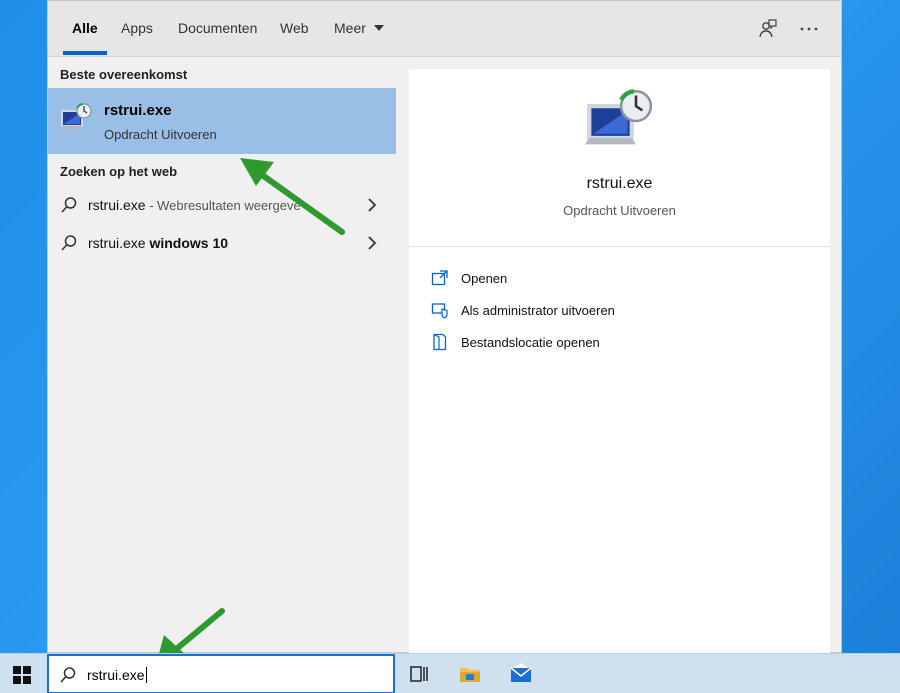 This screenshot has height=693, width=900. What do you see at coordinates (189, 243) in the screenshot?
I see `web-result-bold: windows 10` at bounding box center [189, 243].